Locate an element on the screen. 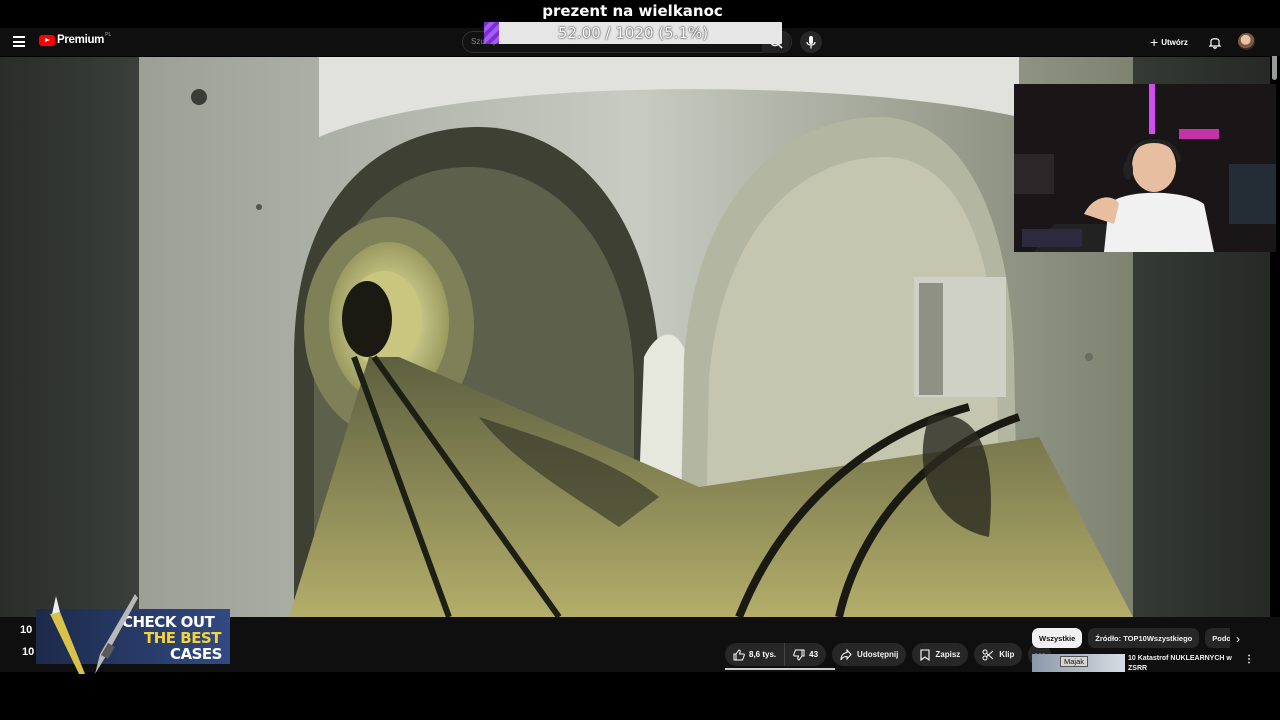 This screenshot has height=720, width=1280. recommendation-title: 10 Katastrof NUKLEARNYCH w ZSRR is located at coordinates (1183, 663).